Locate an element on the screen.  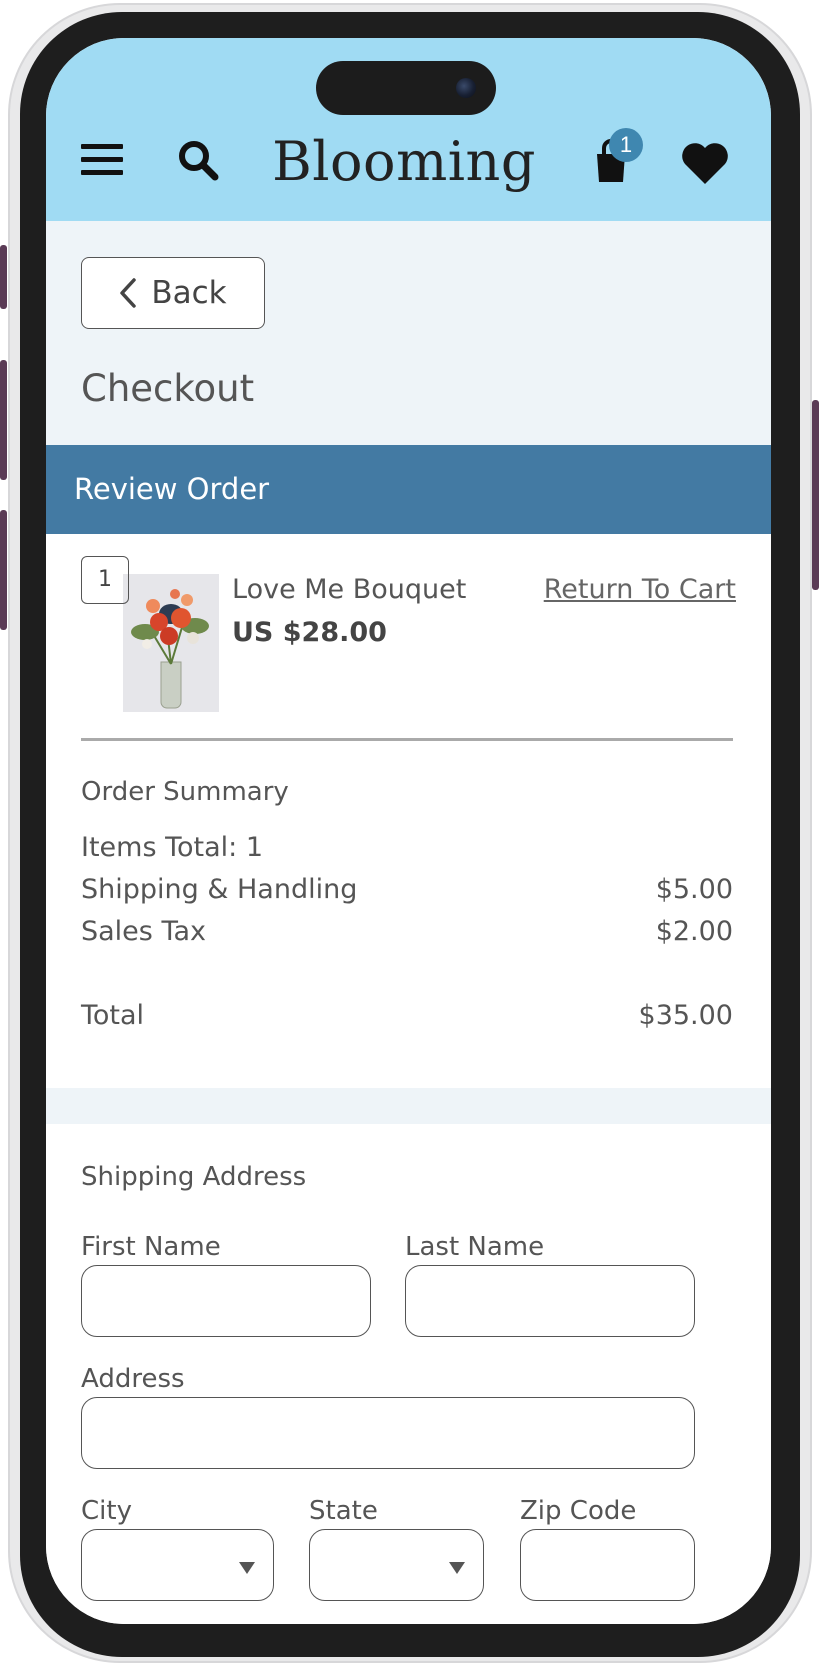
review-order-header: Review Order is located at coordinates (408, 489).